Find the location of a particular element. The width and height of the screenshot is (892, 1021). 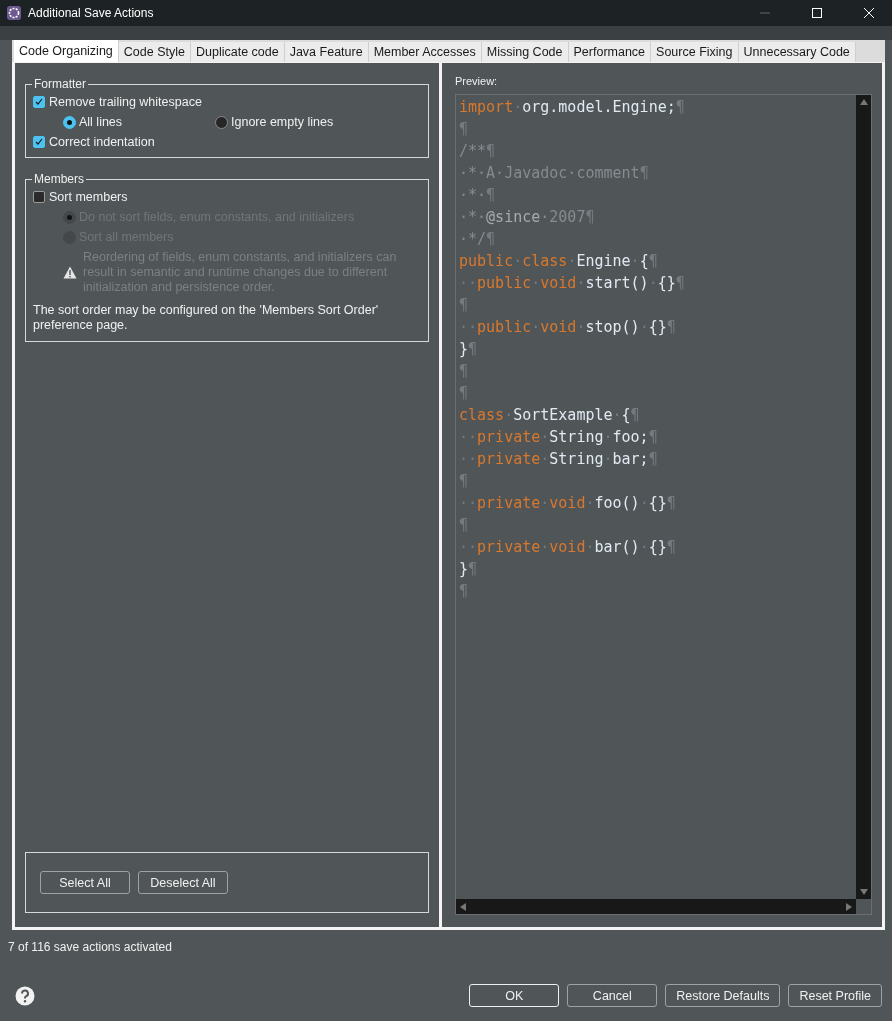

vertical-scrollbar is located at coordinates (863, 497).